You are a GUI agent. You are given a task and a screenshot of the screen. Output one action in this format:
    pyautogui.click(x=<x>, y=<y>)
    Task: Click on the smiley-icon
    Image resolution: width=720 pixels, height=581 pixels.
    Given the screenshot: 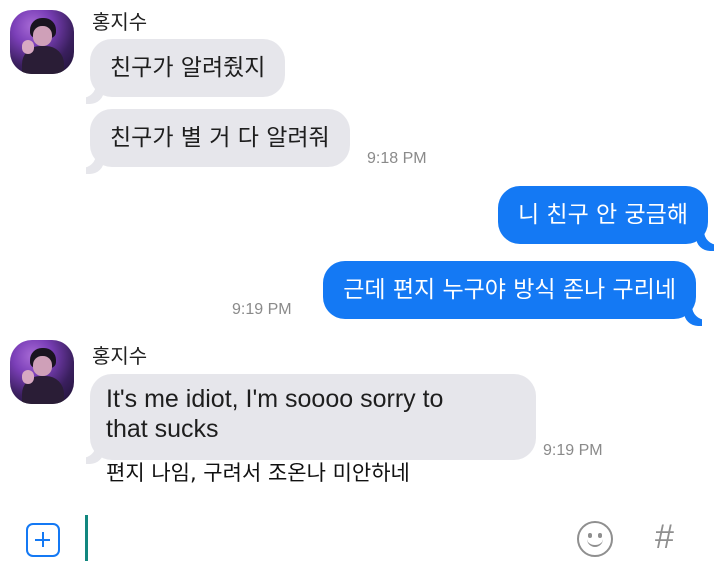 What is the action you would take?
    pyautogui.click(x=595, y=539)
    